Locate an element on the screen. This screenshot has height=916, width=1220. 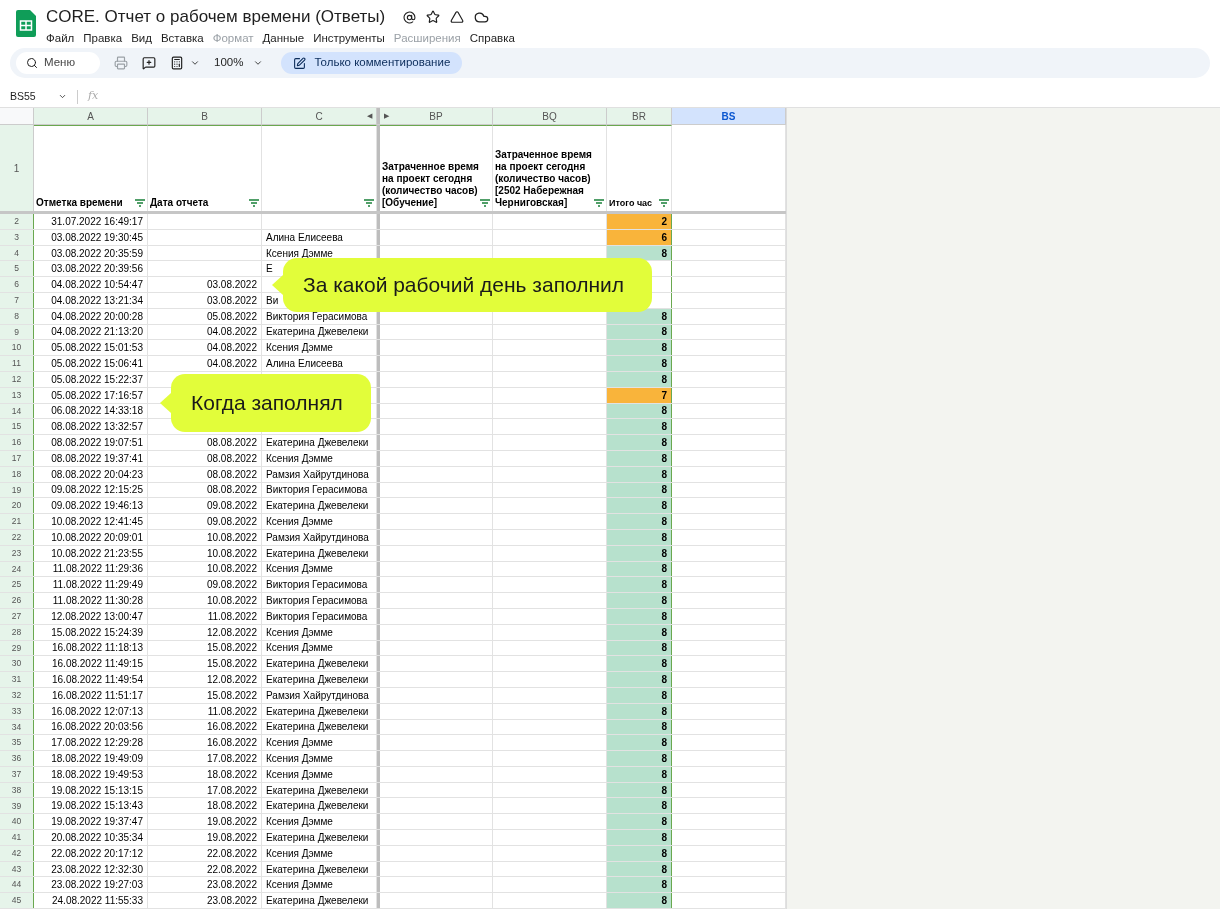
row-number: 5 is located at coordinates (17, 269).